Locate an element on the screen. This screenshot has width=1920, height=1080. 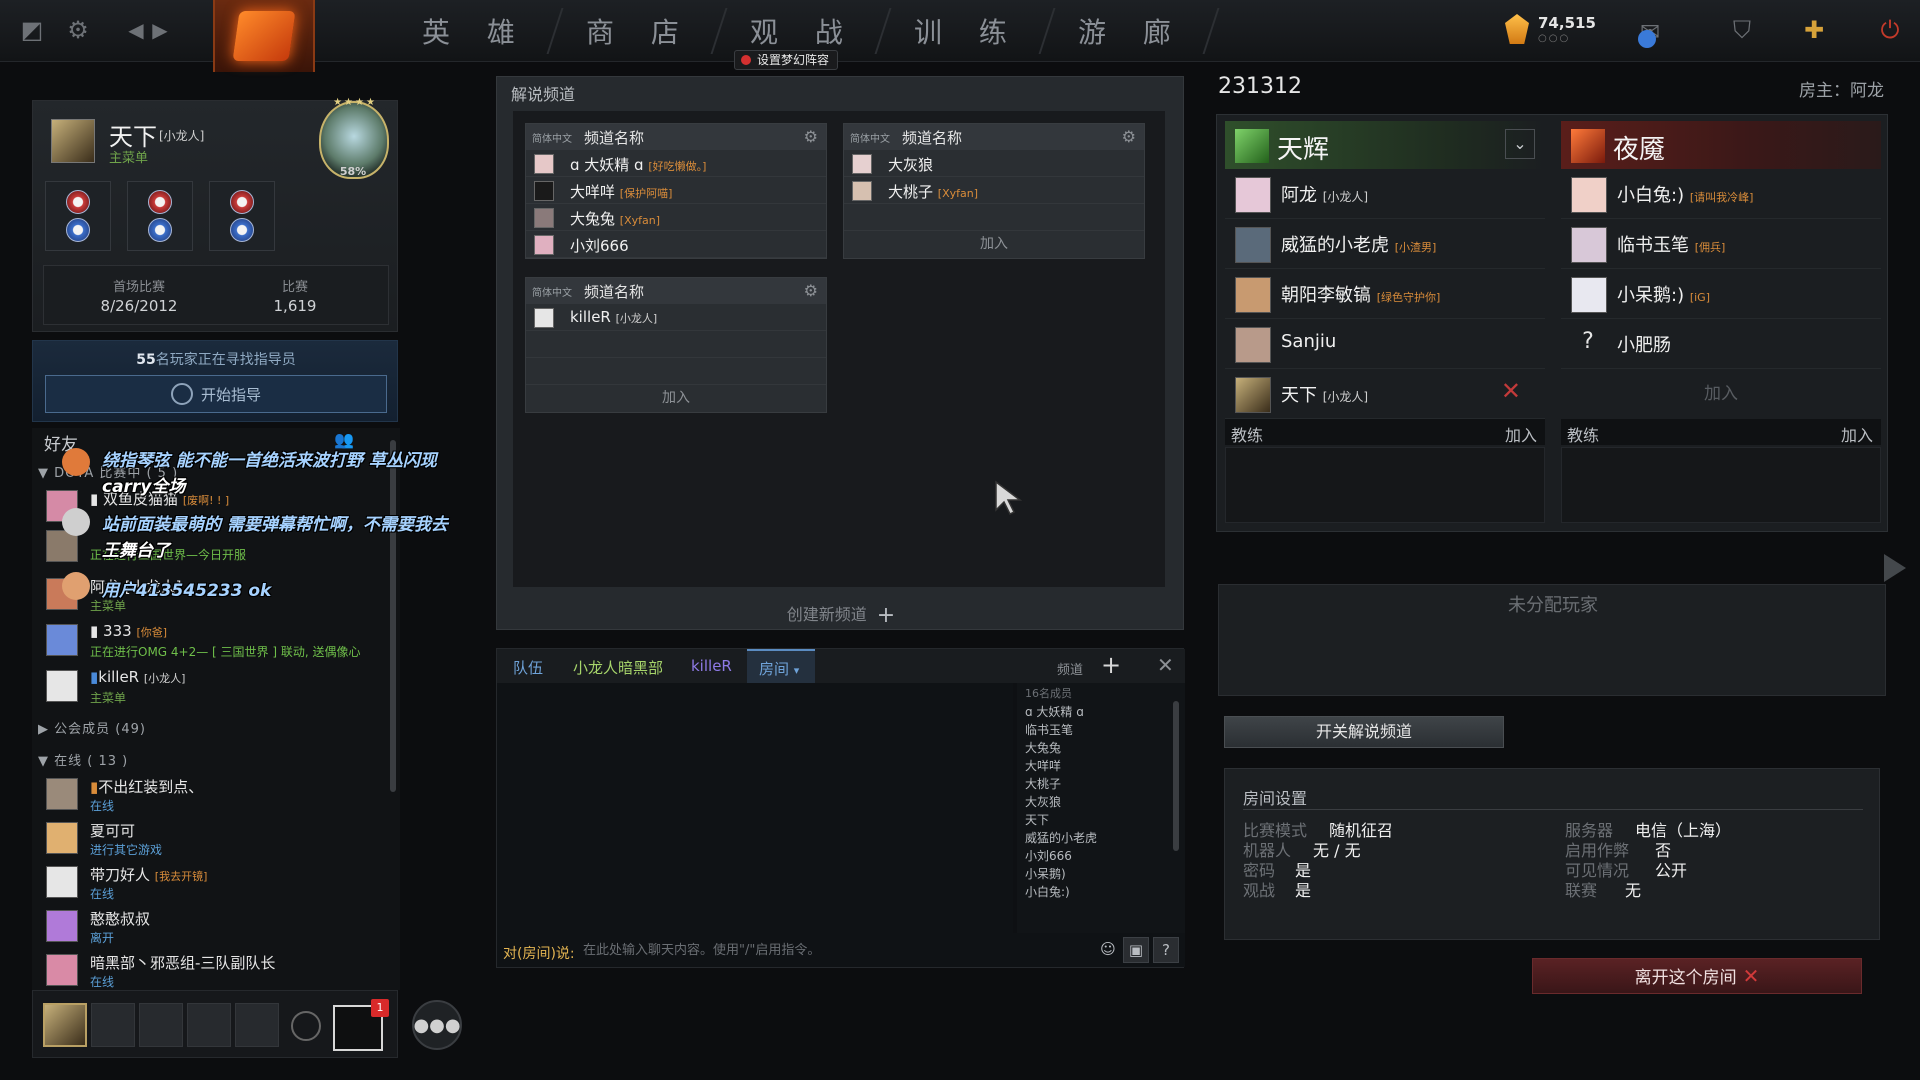
friends-scrollbar is located at coordinates (393, 616).